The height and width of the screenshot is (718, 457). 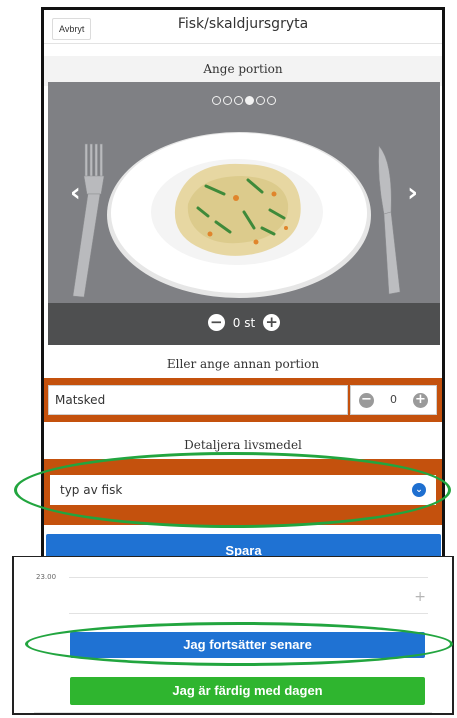 I want to click on dialog-title: Fisk/skaldjursgryta, so click(x=243, y=24).